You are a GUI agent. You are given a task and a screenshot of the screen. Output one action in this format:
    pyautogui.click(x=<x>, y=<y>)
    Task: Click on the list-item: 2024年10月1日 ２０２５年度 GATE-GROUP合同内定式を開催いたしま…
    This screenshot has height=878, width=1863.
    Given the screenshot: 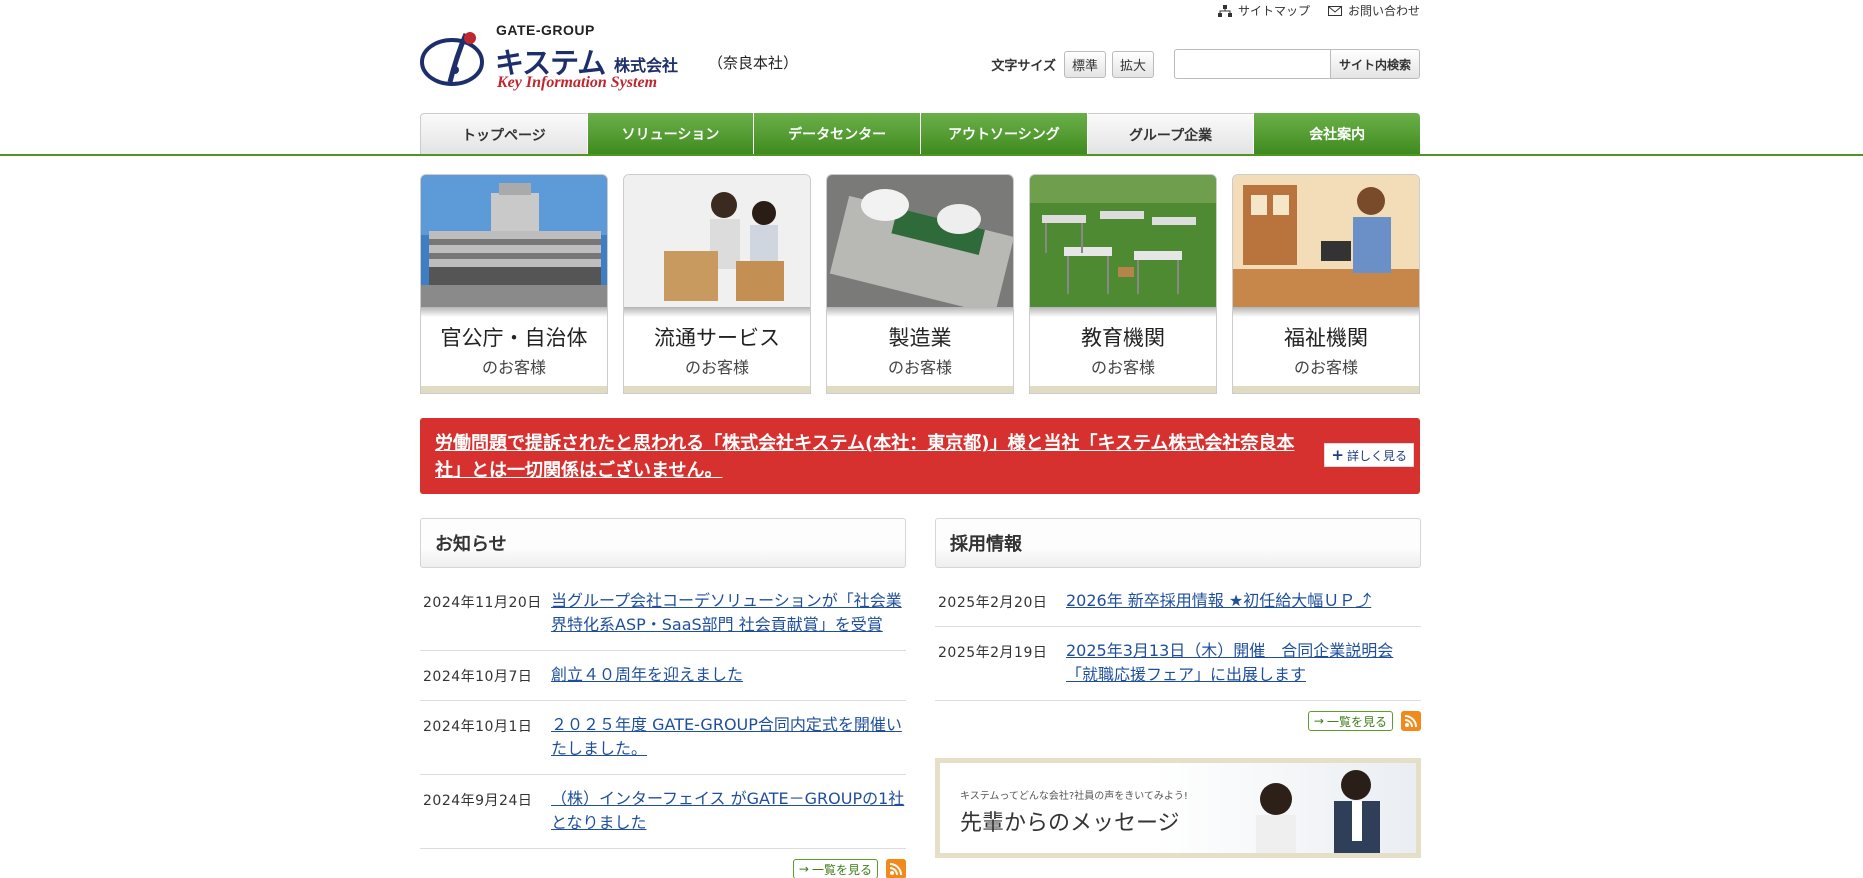 What is the action you would take?
    pyautogui.click(x=663, y=738)
    